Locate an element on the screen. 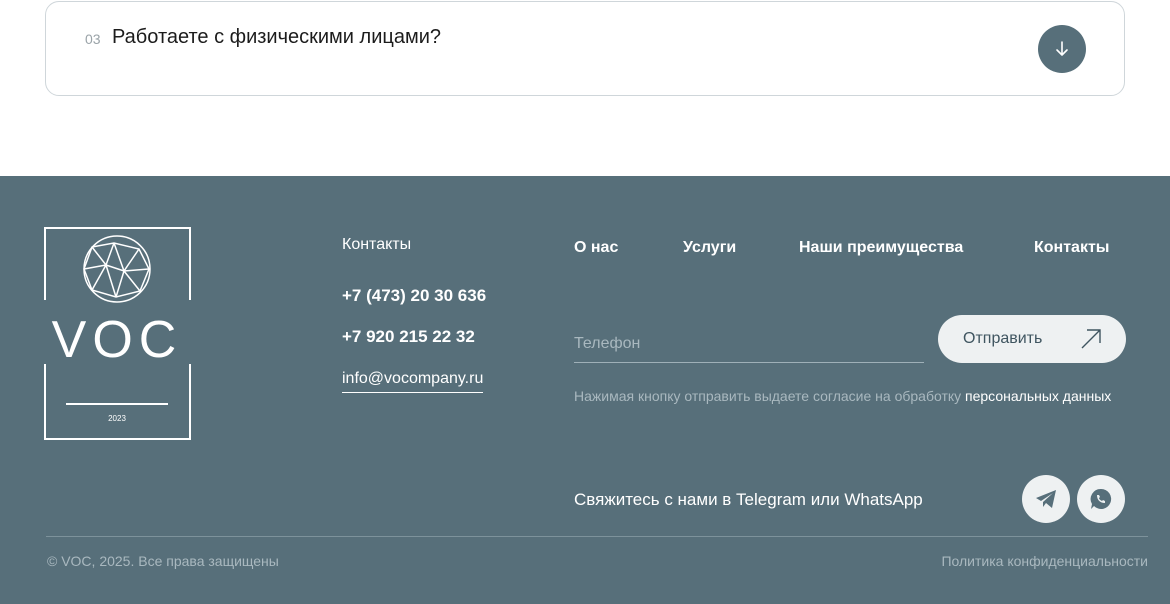  logo-text: VOC is located at coordinates (117, 340).